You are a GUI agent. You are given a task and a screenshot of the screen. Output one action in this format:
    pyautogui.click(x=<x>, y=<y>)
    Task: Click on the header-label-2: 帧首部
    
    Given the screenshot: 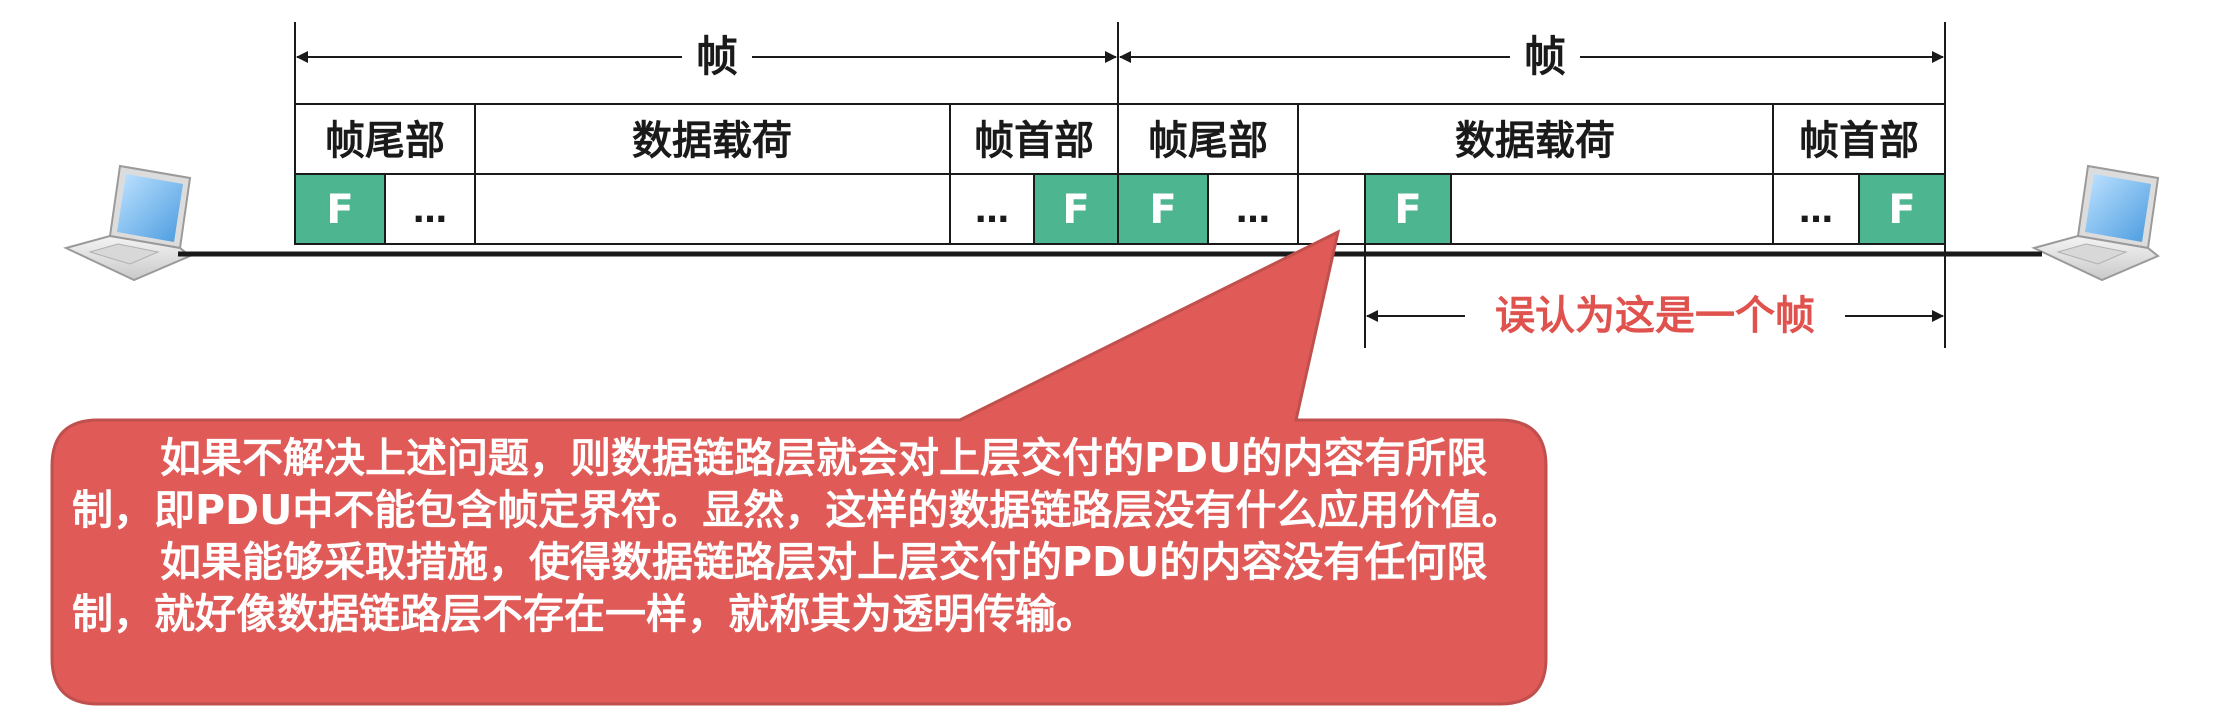 What is the action you would take?
    pyautogui.click(x=1859, y=141)
    